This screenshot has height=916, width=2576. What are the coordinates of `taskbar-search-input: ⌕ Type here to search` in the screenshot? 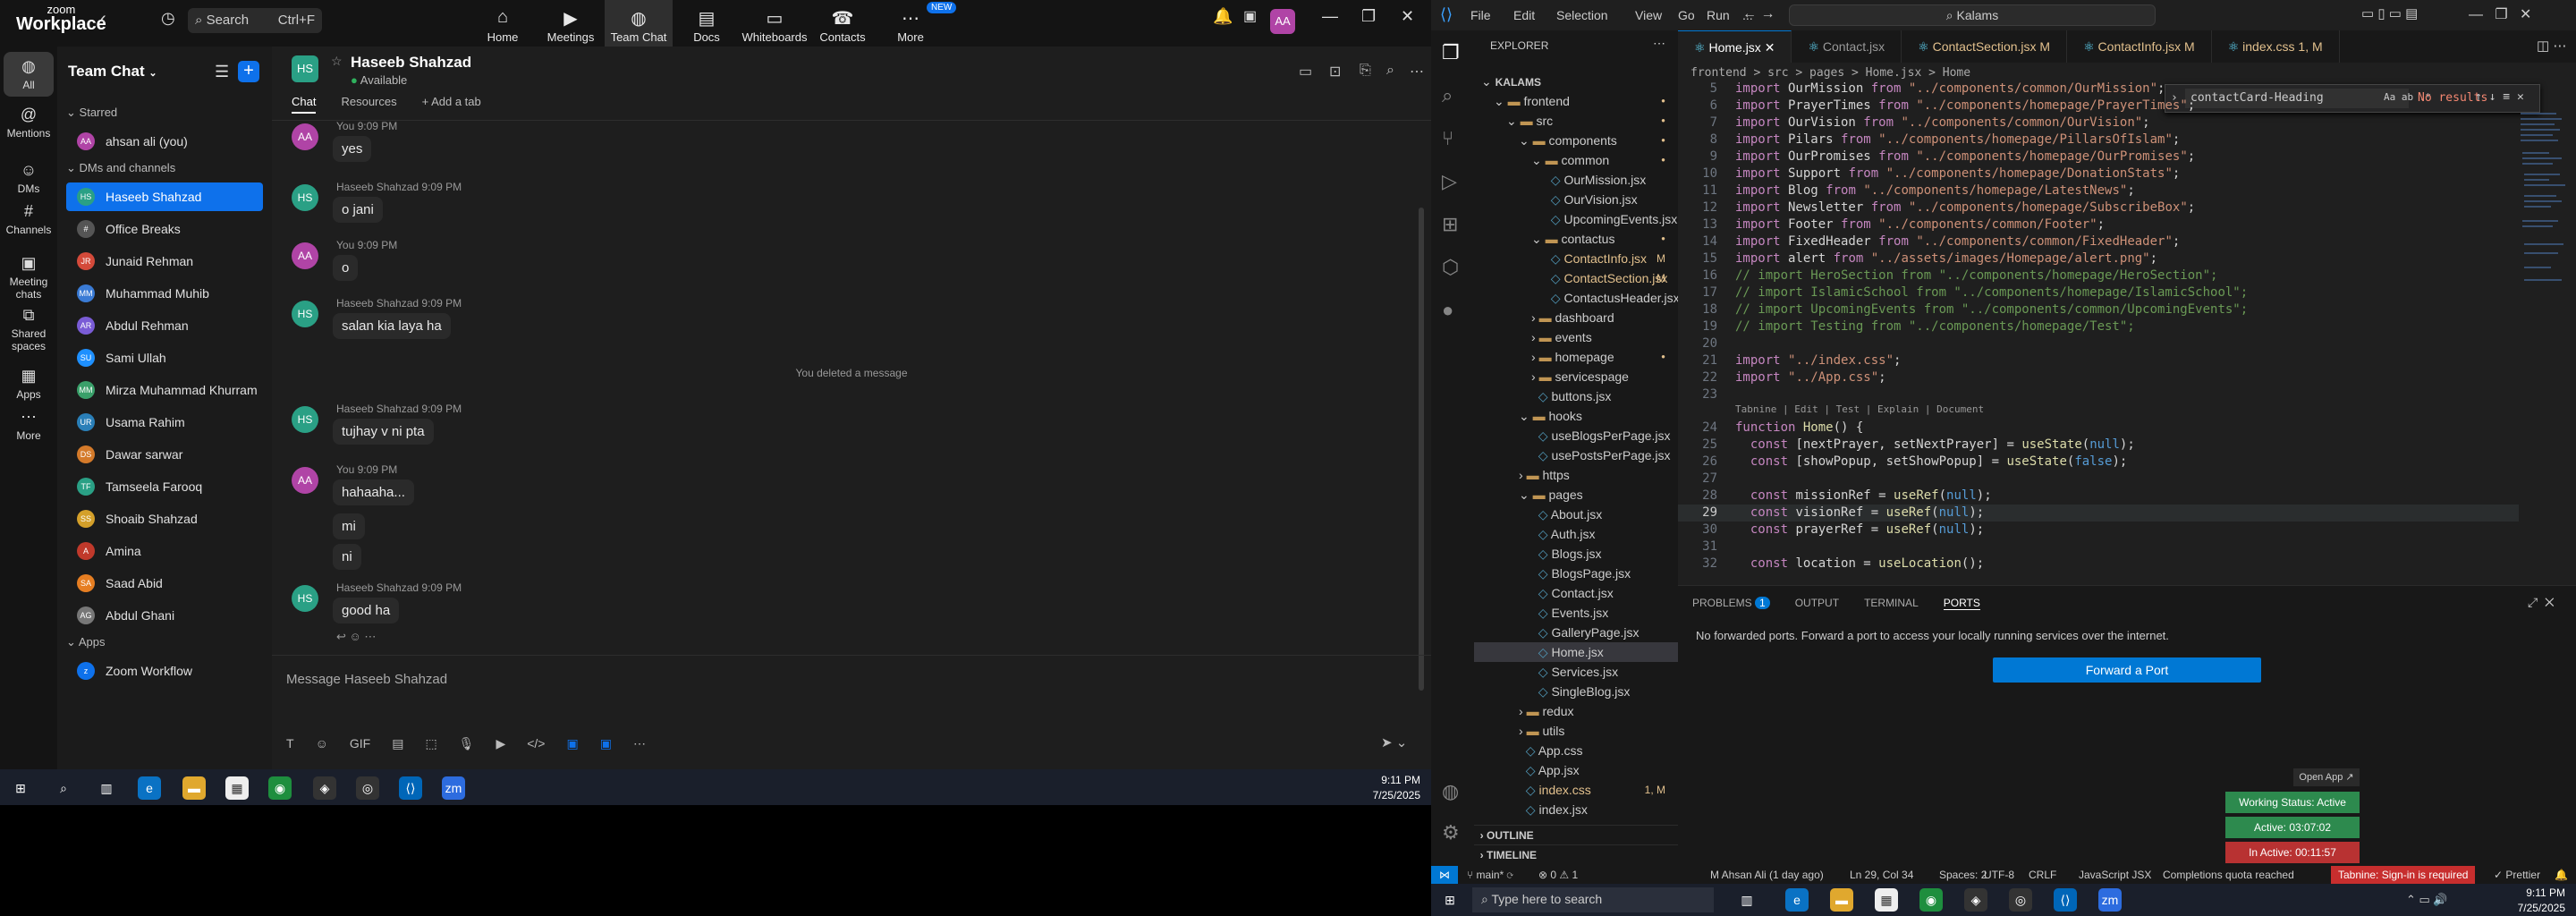 It's located at (1593, 899).